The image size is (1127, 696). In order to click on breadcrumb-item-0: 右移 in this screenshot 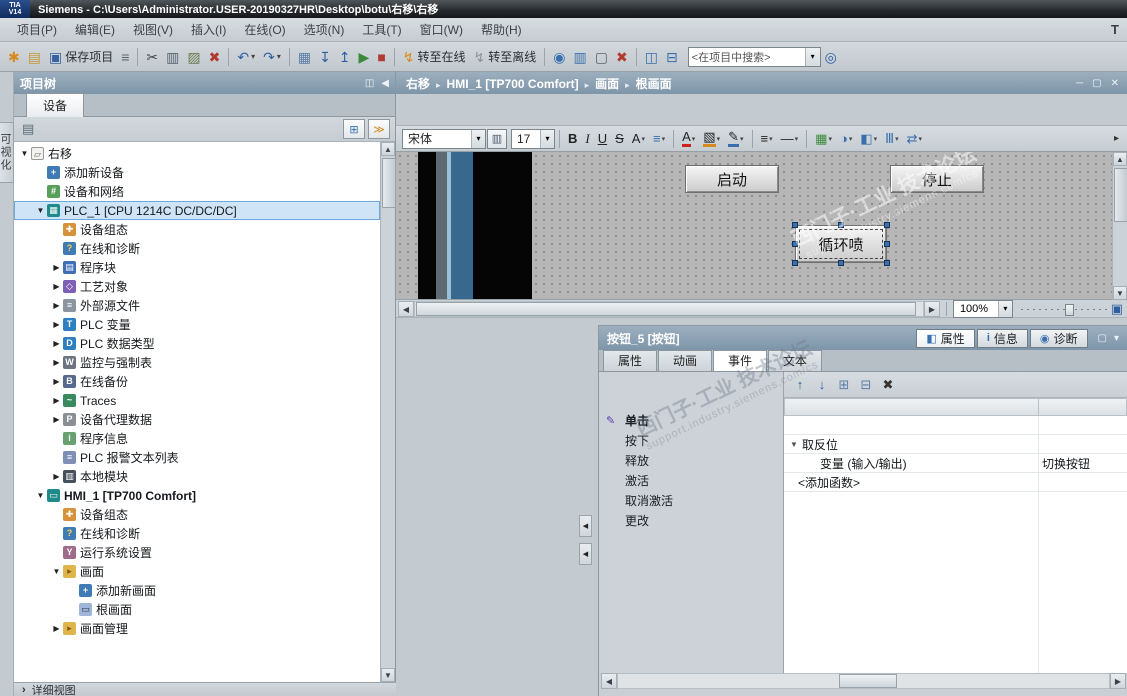, I will do `click(418, 84)`.